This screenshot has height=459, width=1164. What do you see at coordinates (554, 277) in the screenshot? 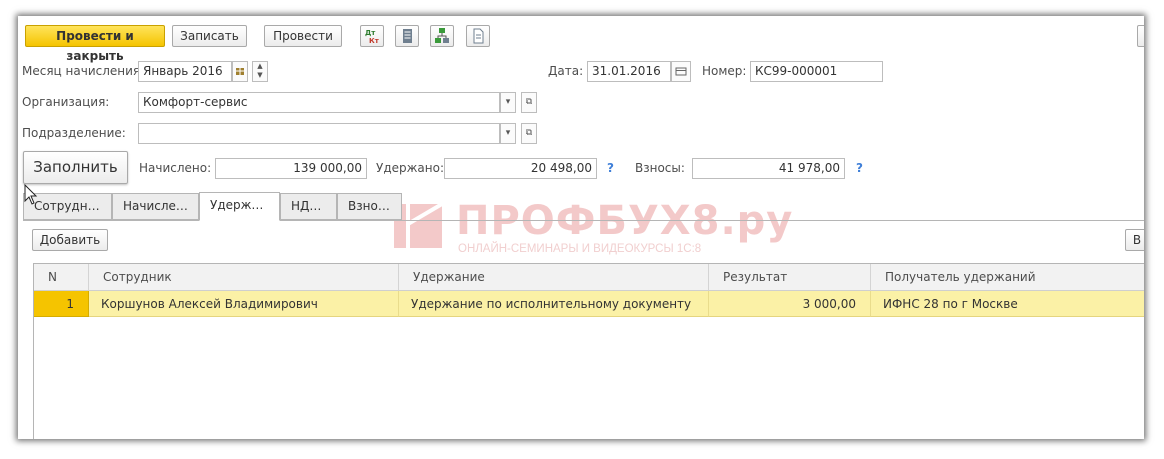
I see `column-header-deduction: Удержание` at bounding box center [554, 277].